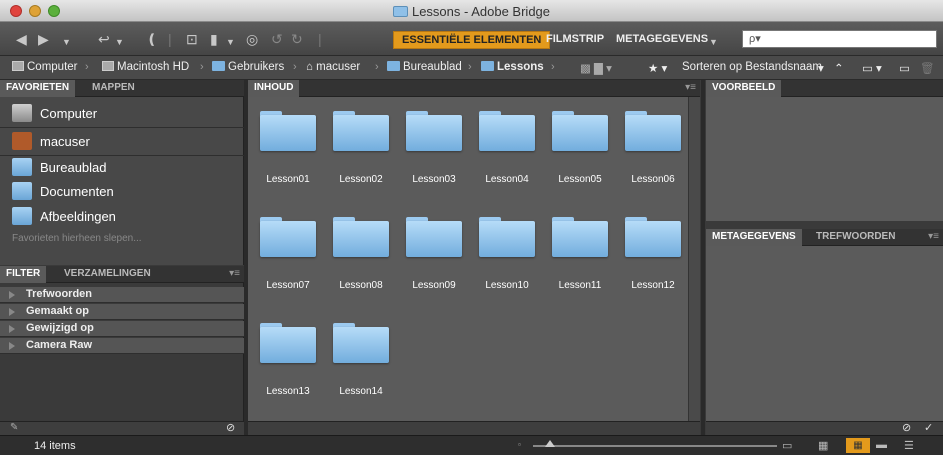 This screenshot has width=943, height=455. Describe the element at coordinates (145, 67) in the screenshot. I see `crumb-macintosh-hd: Macintosh HD` at that location.